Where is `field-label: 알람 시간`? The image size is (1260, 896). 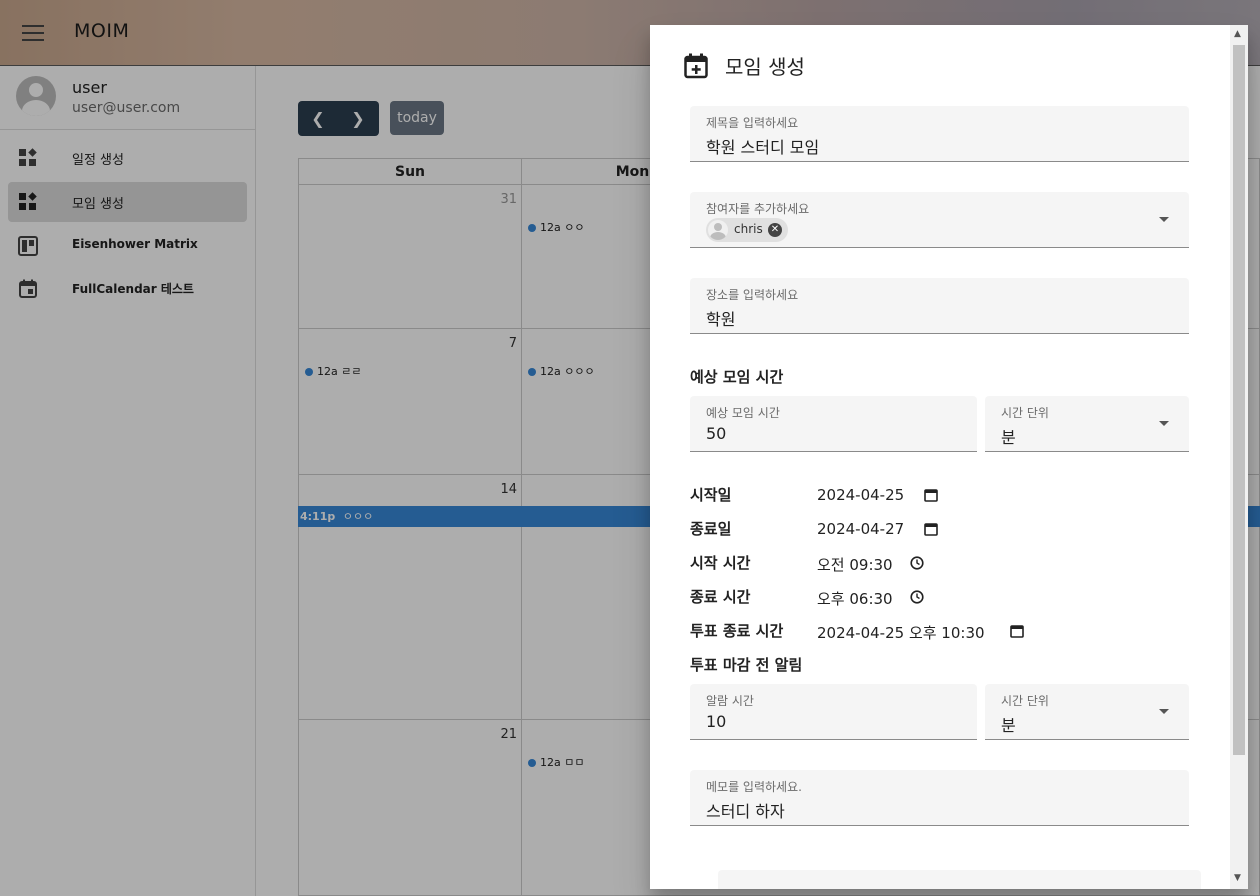 field-label: 알람 시간 is located at coordinates (730, 701).